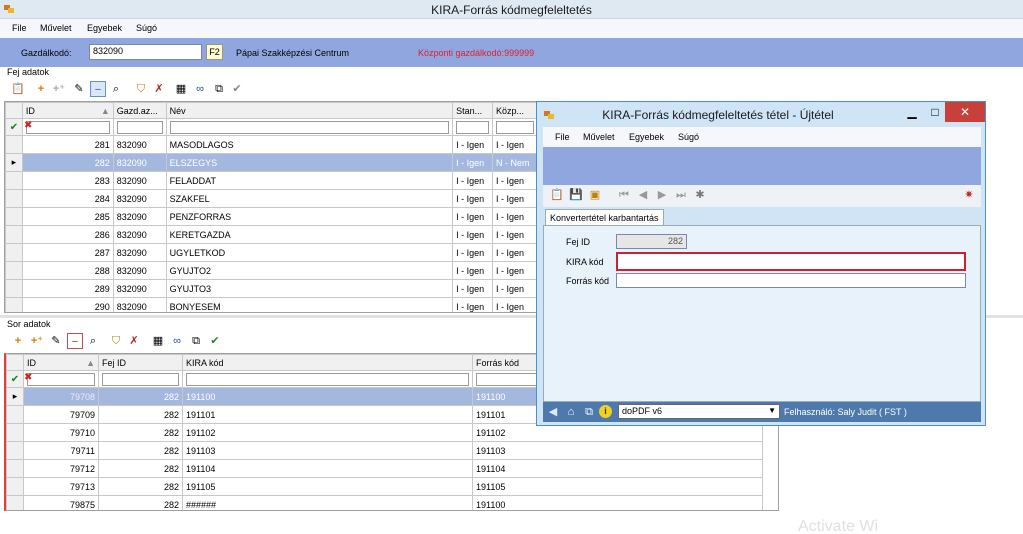 The image size is (1023, 534). What do you see at coordinates (595, 195) in the screenshot?
I see `save-close-icon: ▣` at bounding box center [595, 195].